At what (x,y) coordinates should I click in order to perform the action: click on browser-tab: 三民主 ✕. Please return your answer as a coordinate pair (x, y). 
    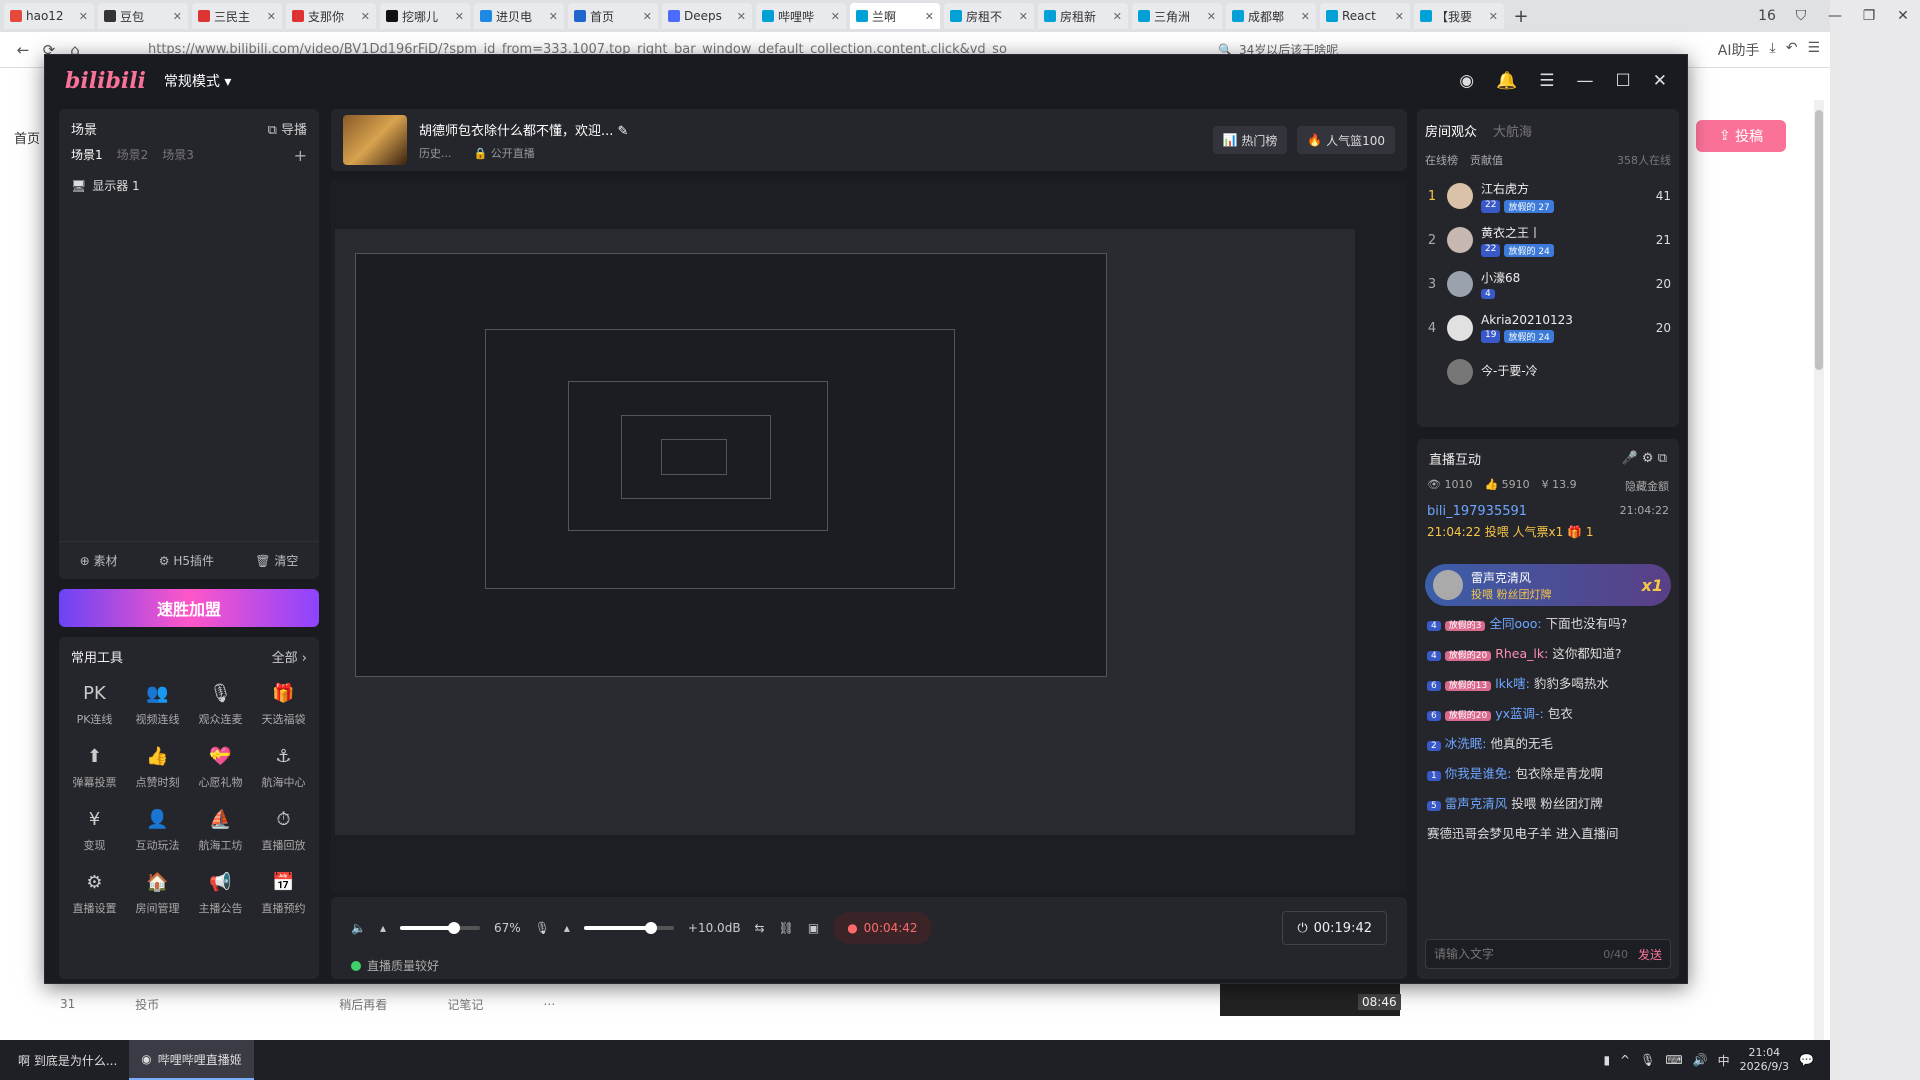
    Looking at the image, I should click on (237, 16).